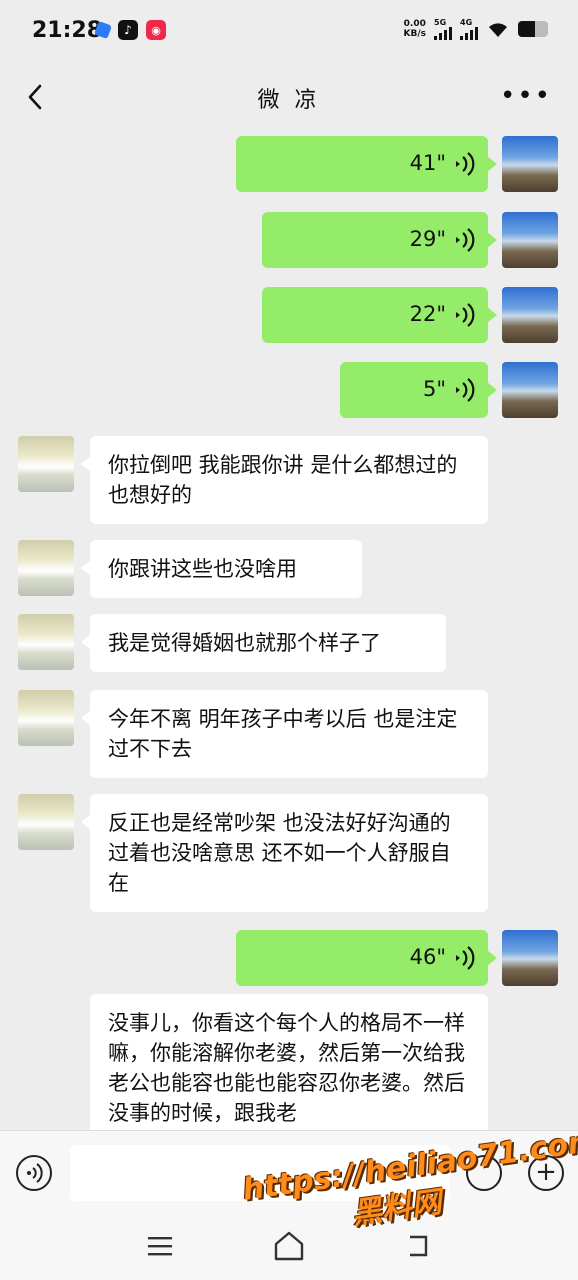  I want to click on status-time: 21:28, so click(67, 30).